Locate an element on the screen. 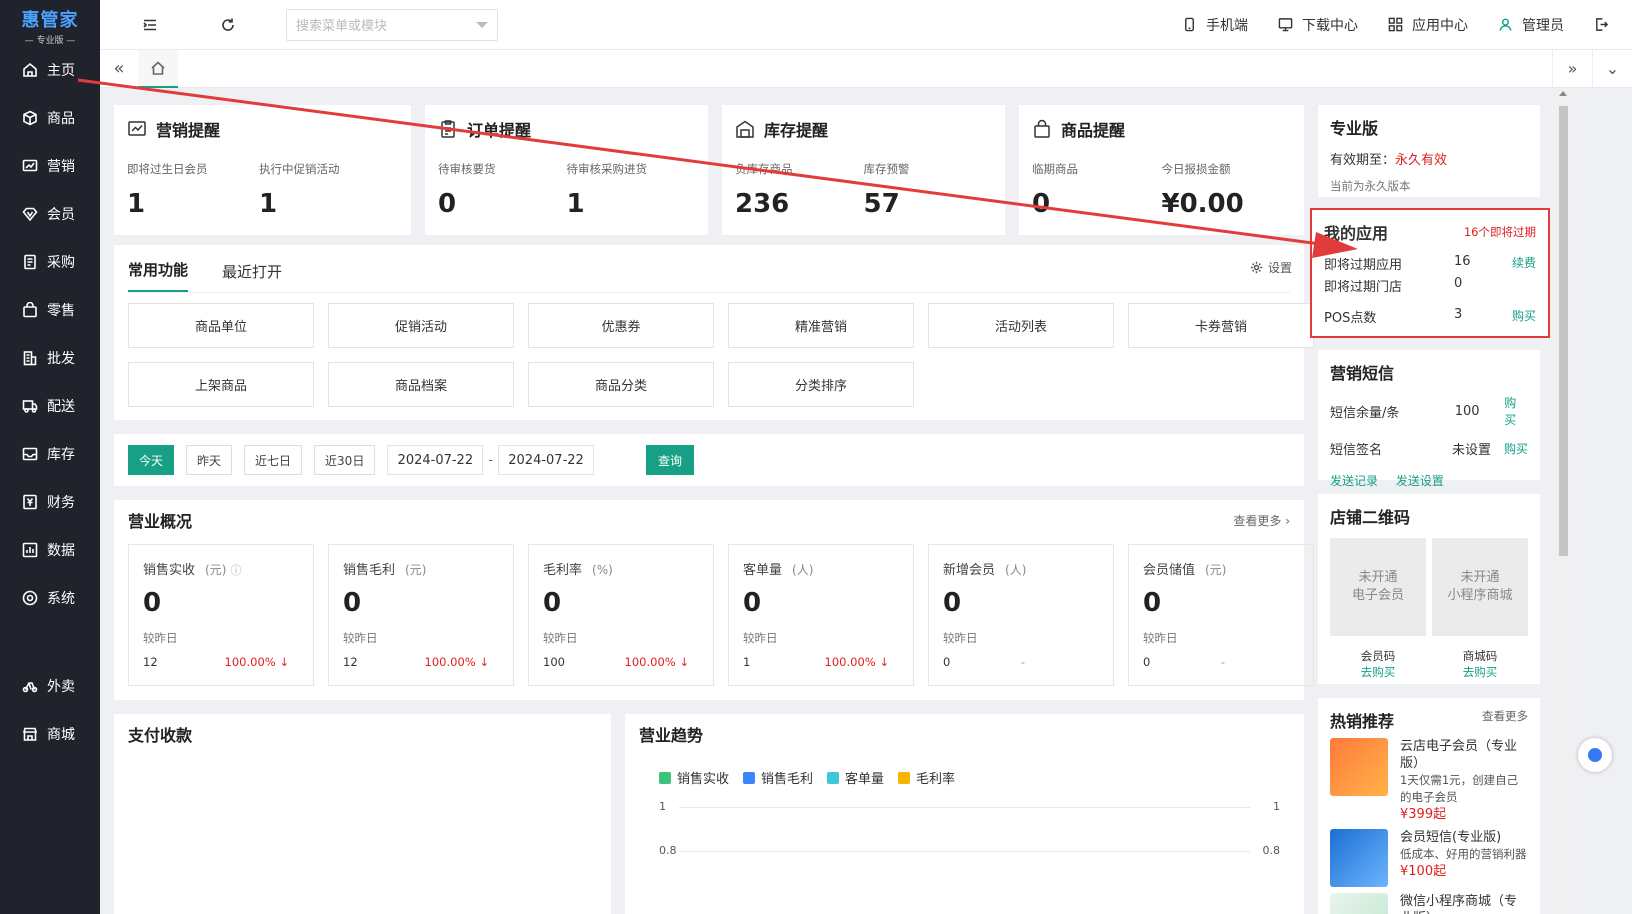  sidebar-item-marketing: 营销 is located at coordinates (50, 166).